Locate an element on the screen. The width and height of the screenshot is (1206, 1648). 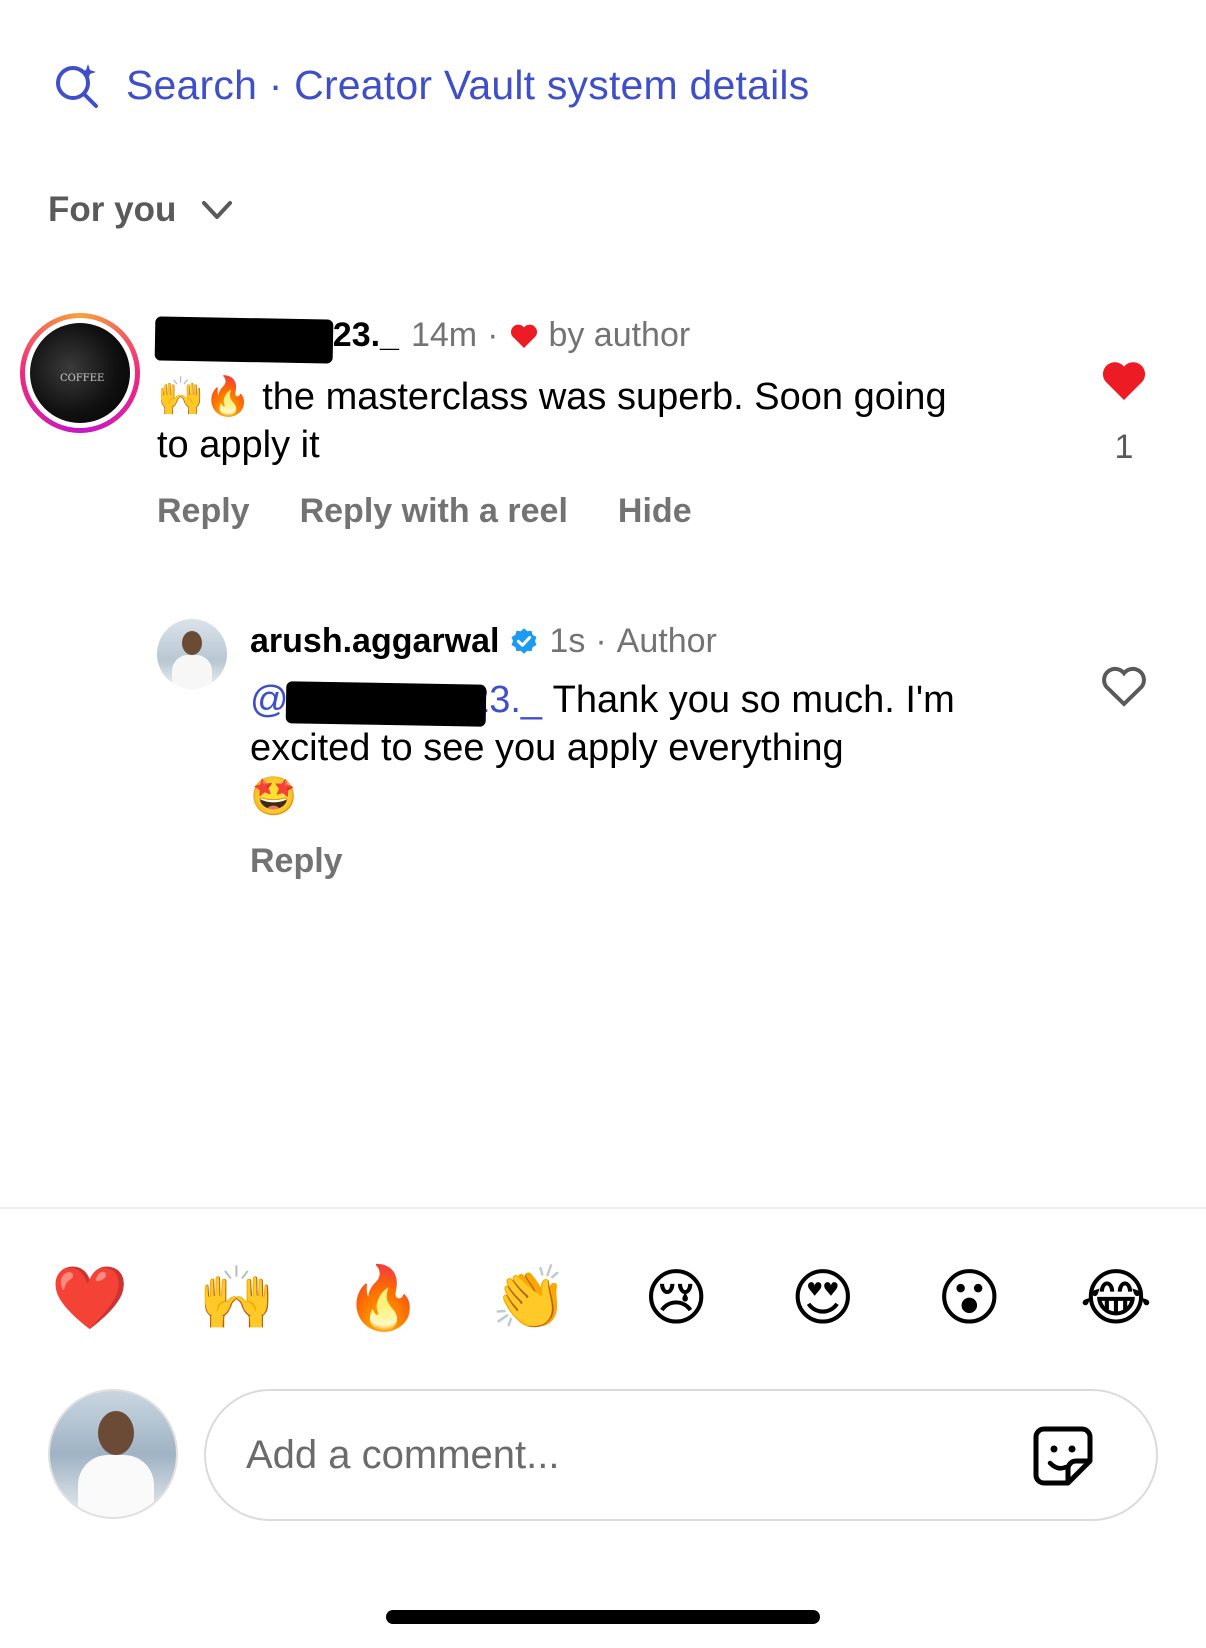
comment-actions: Reply Reply with a reel Hide is located at coordinates (424, 511).